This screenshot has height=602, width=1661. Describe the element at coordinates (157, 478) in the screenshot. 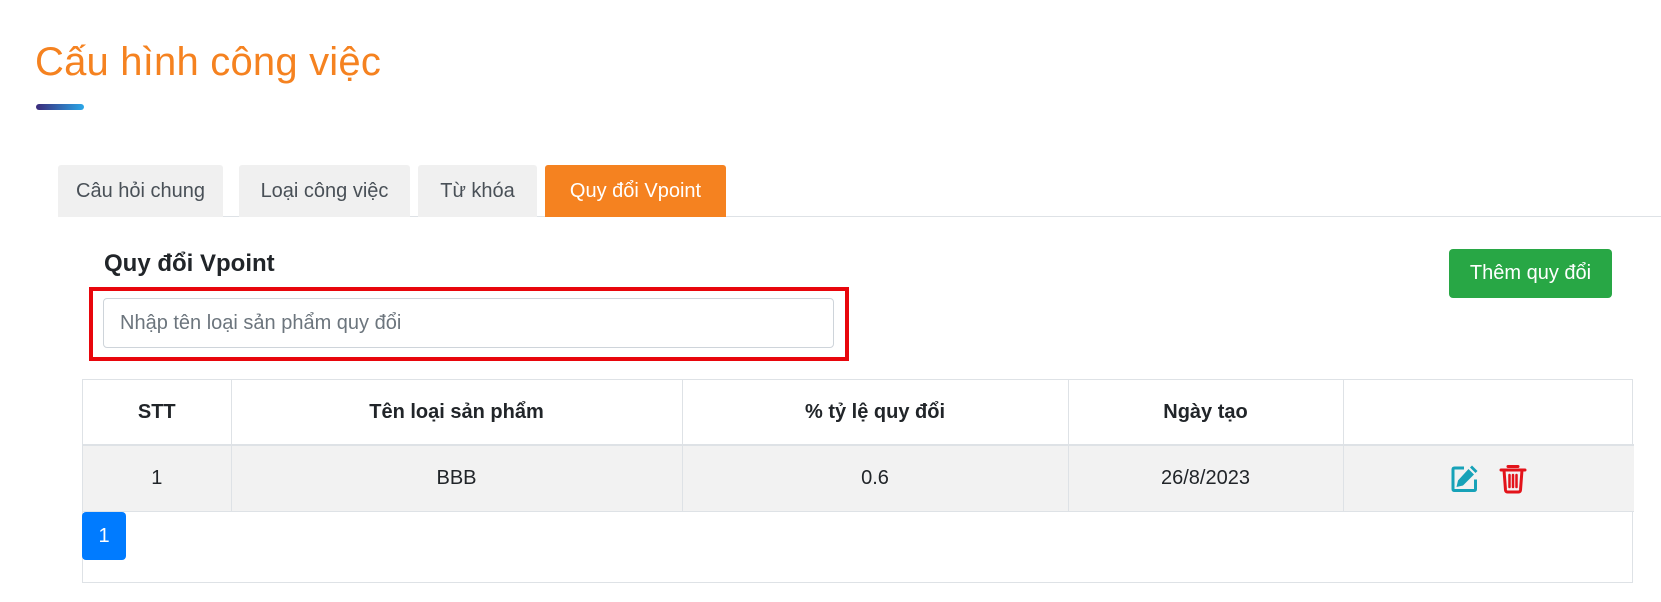

I see `cell-stt: 1` at that location.